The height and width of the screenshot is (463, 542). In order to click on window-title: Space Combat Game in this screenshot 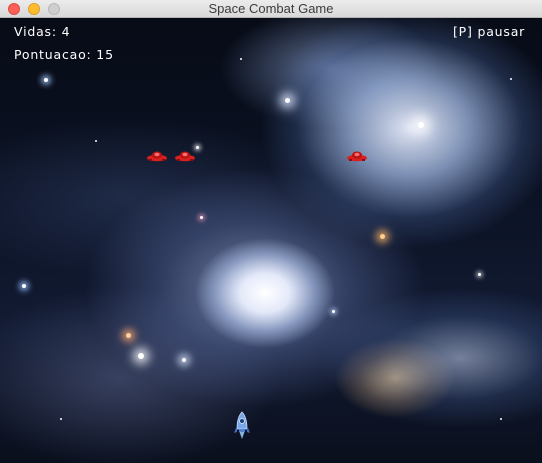, I will do `click(271, 8)`.